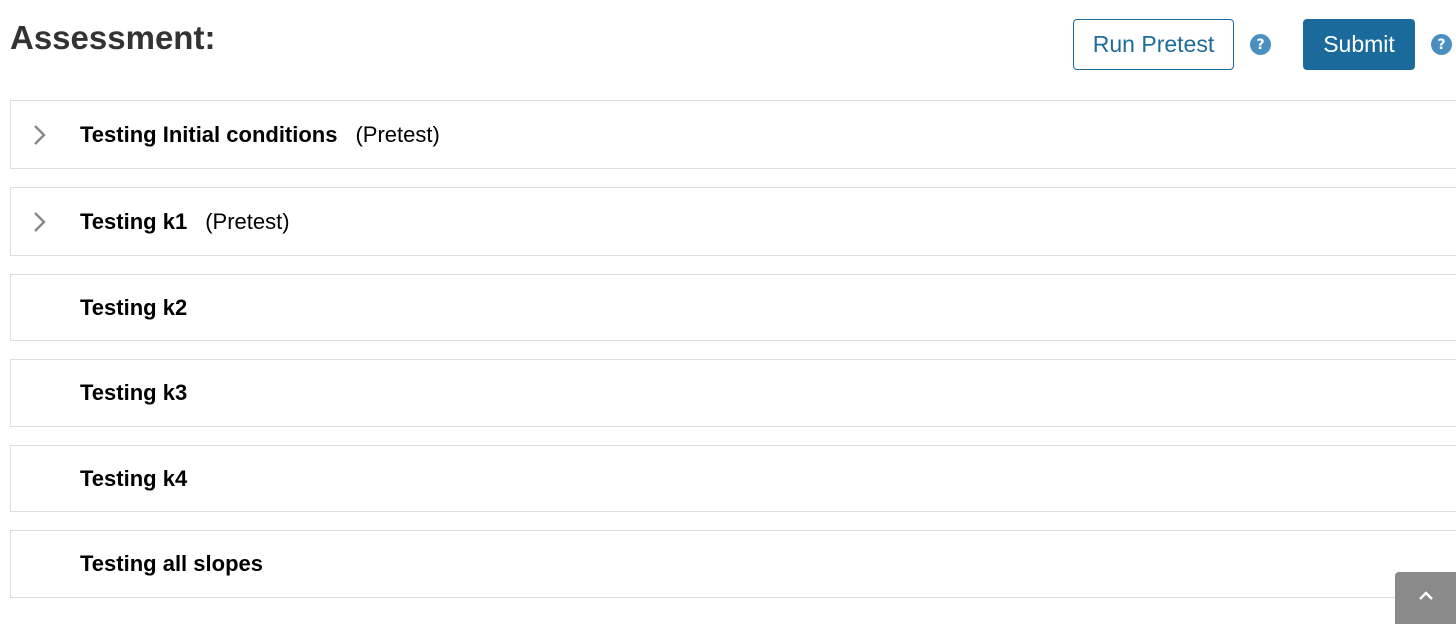 This screenshot has height=624, width=1456. What do you see at coordinates (113, 37) in the screenshot?
I see `page-title: Assessment:` at bounding box center [113, 37].